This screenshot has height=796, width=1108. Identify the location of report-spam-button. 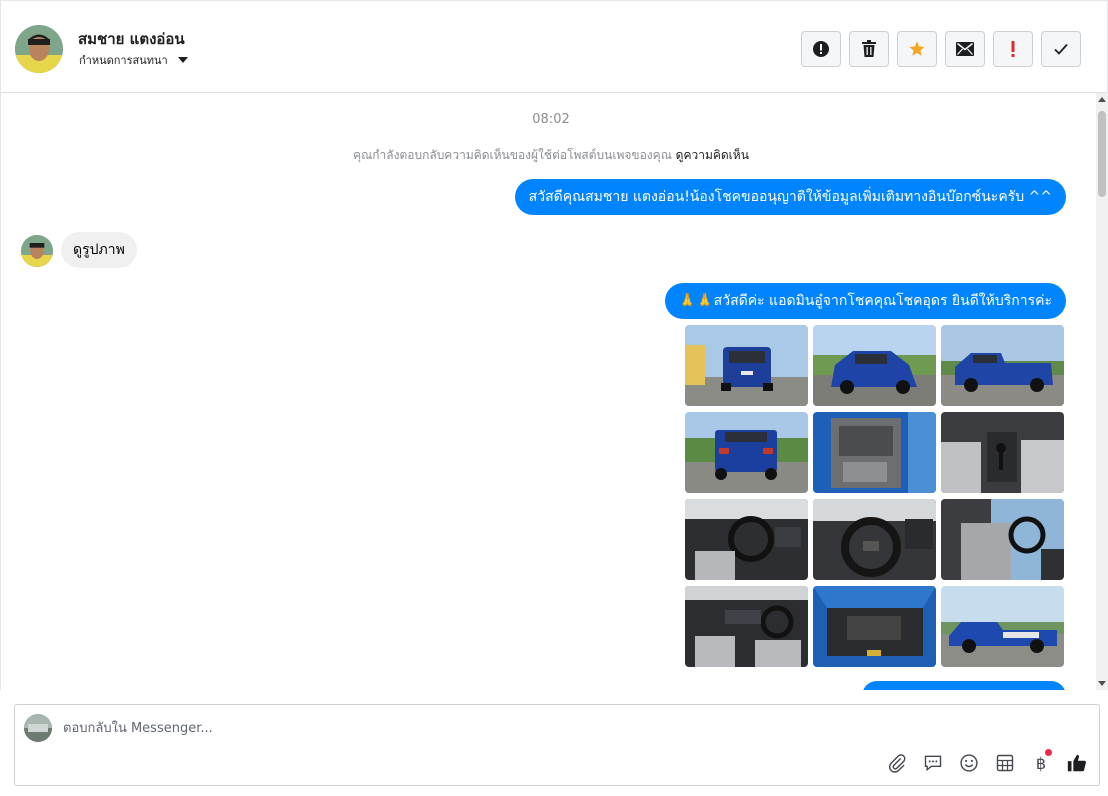
(821, 49).